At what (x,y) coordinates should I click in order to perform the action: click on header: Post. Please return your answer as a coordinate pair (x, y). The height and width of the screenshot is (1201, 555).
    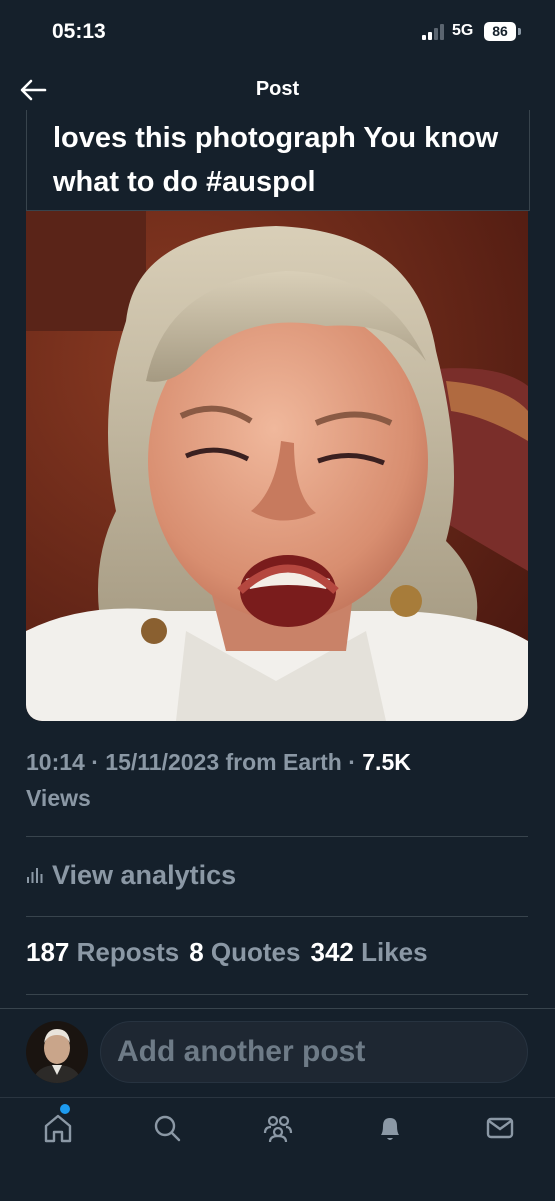
    Looking at the image, I should click on (277, 90).